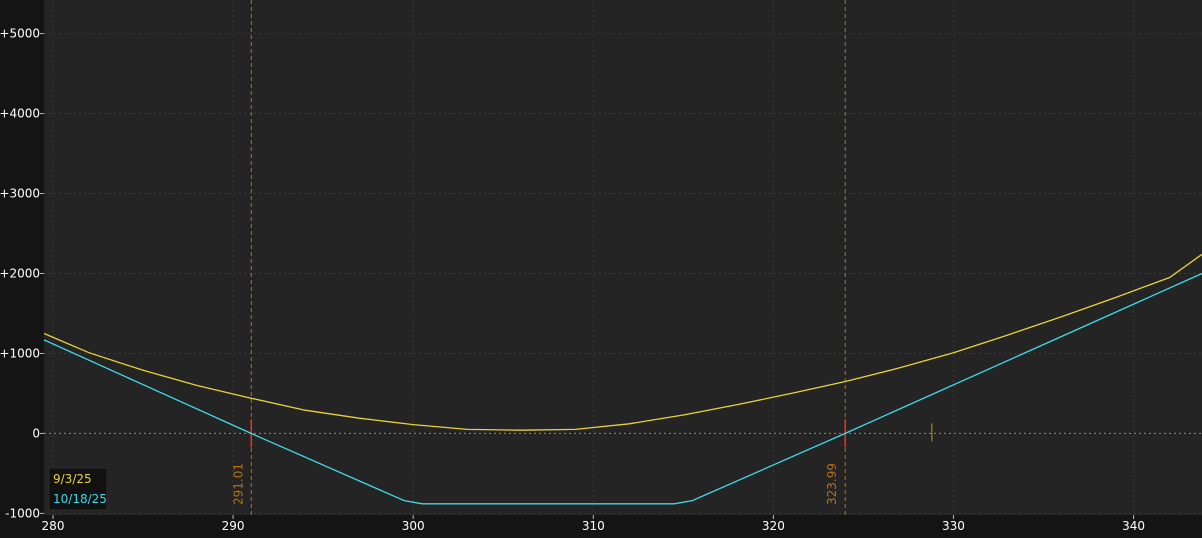 The image size is (1202, 538). I want to click on legend-entry: 10/18/25, so click(80, 499).